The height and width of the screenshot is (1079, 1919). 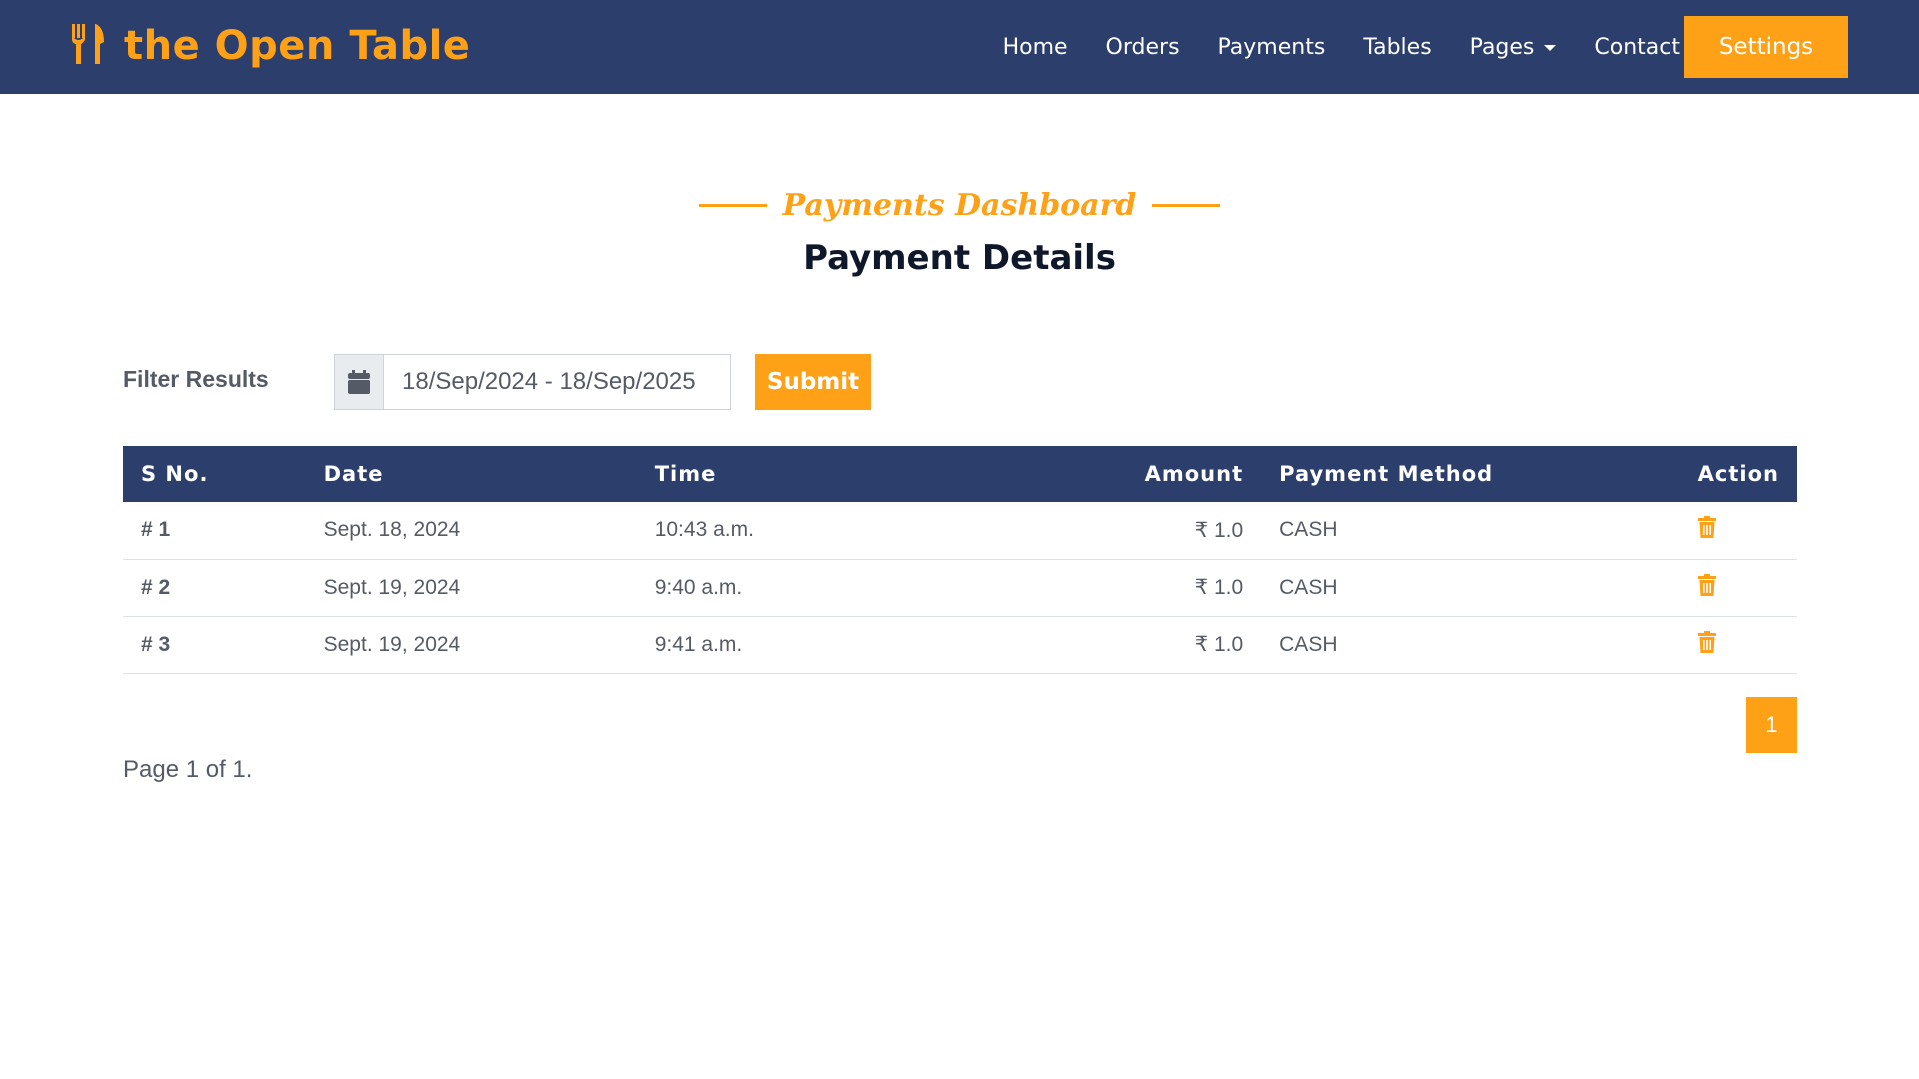 I want to click on brand-logo: the Open Table, so click(x=270, y=46).